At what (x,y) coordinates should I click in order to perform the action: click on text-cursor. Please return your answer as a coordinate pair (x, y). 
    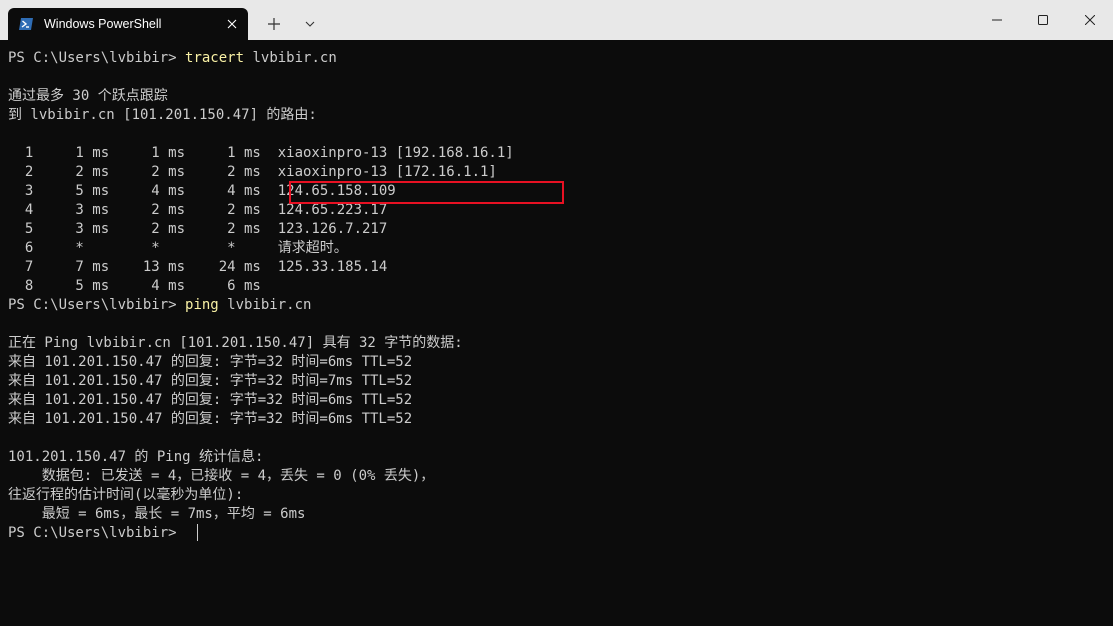
    Looking at the image, I should click on (197, 532).